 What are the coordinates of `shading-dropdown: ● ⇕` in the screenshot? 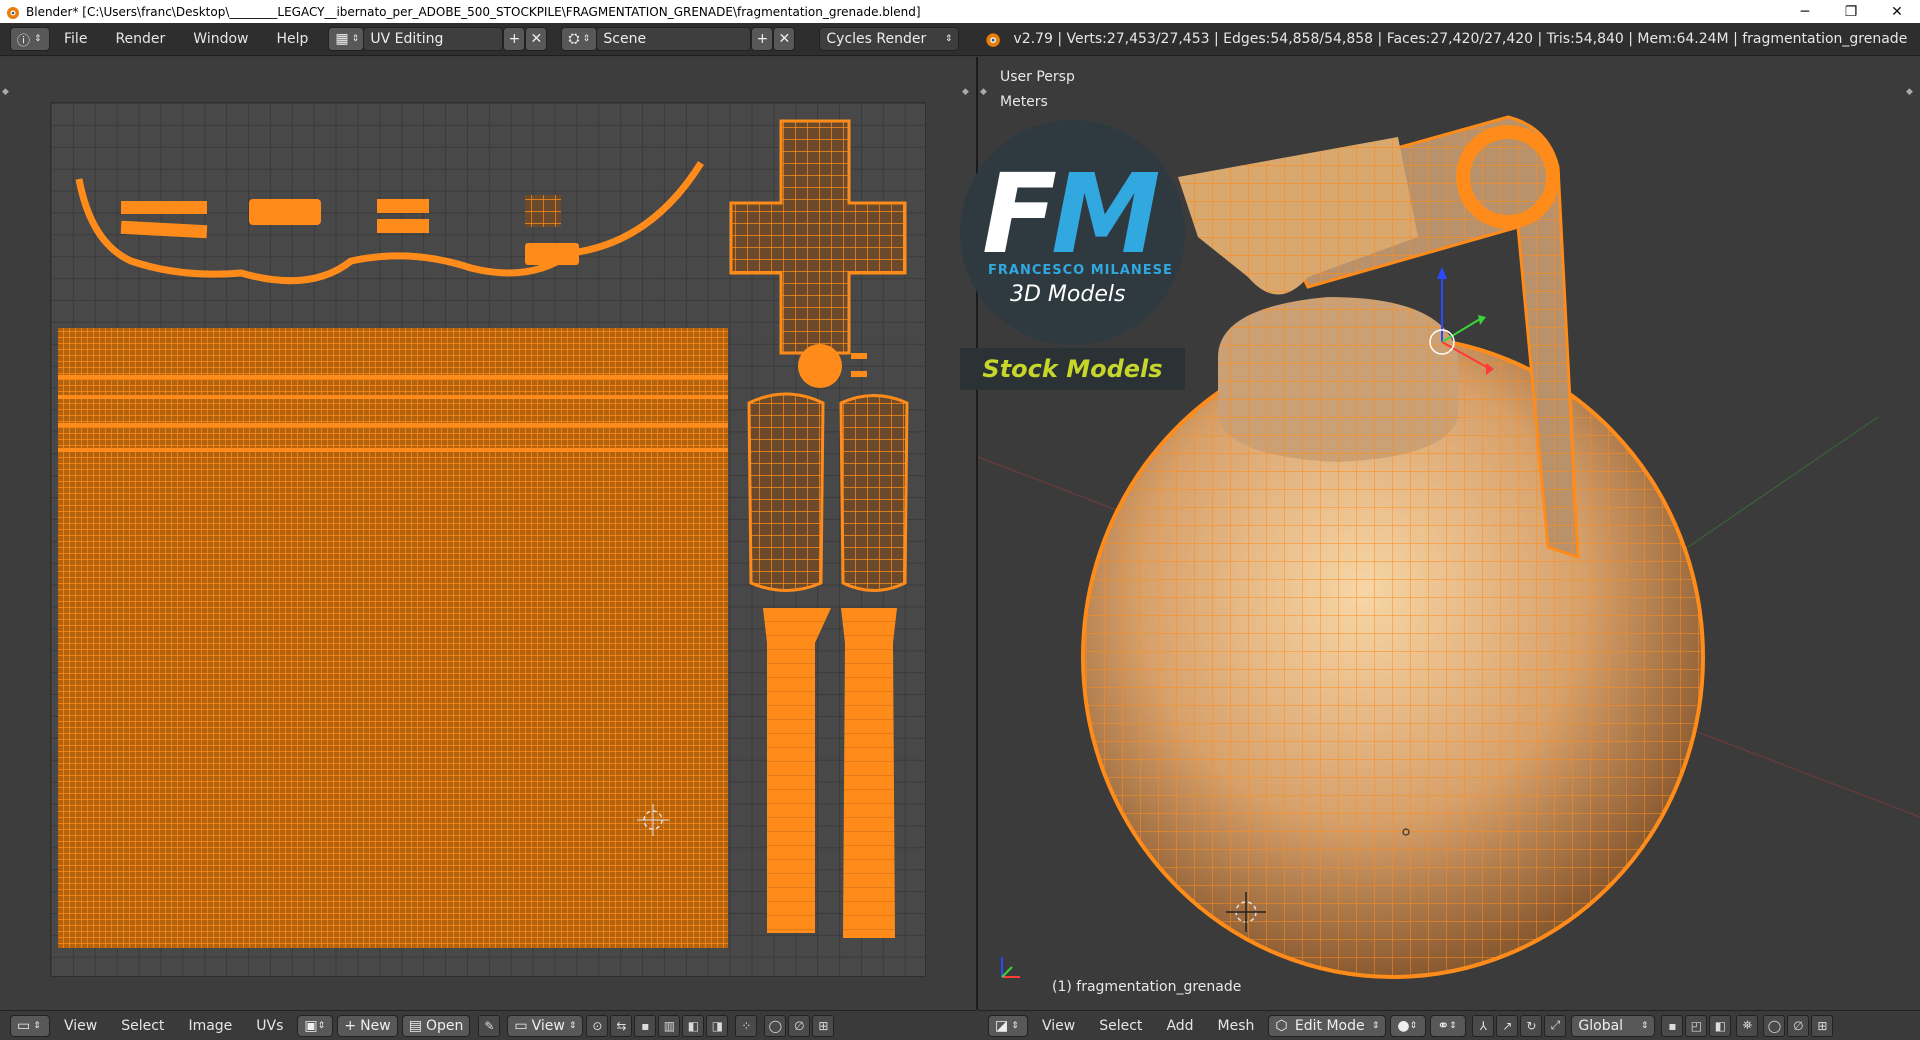 It's located at (1408, 1025).